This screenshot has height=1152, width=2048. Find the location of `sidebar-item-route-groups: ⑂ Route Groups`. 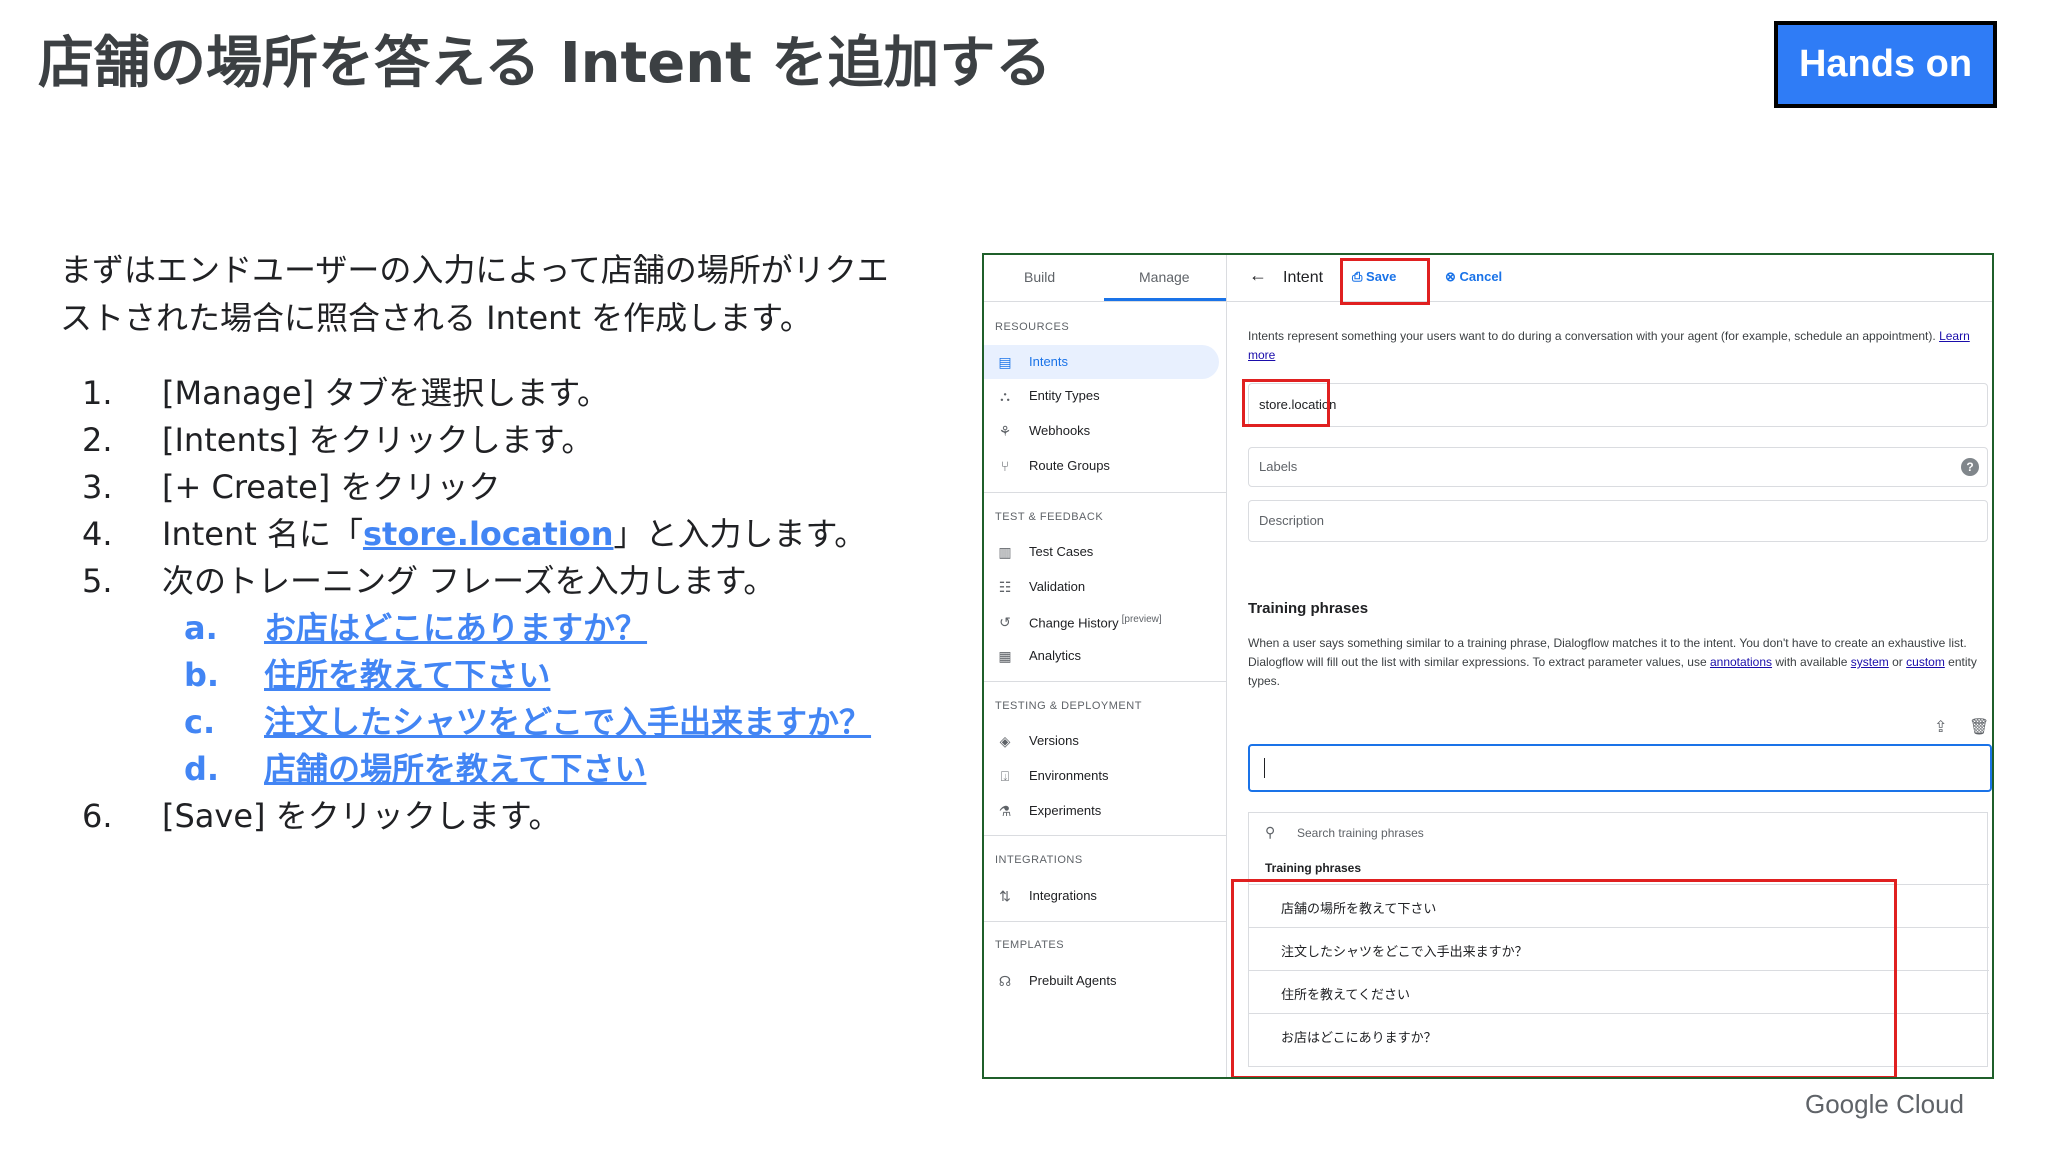

sidebar-item-route-groups: ⑂ Route Groups is located at coordinates (1101, 466).